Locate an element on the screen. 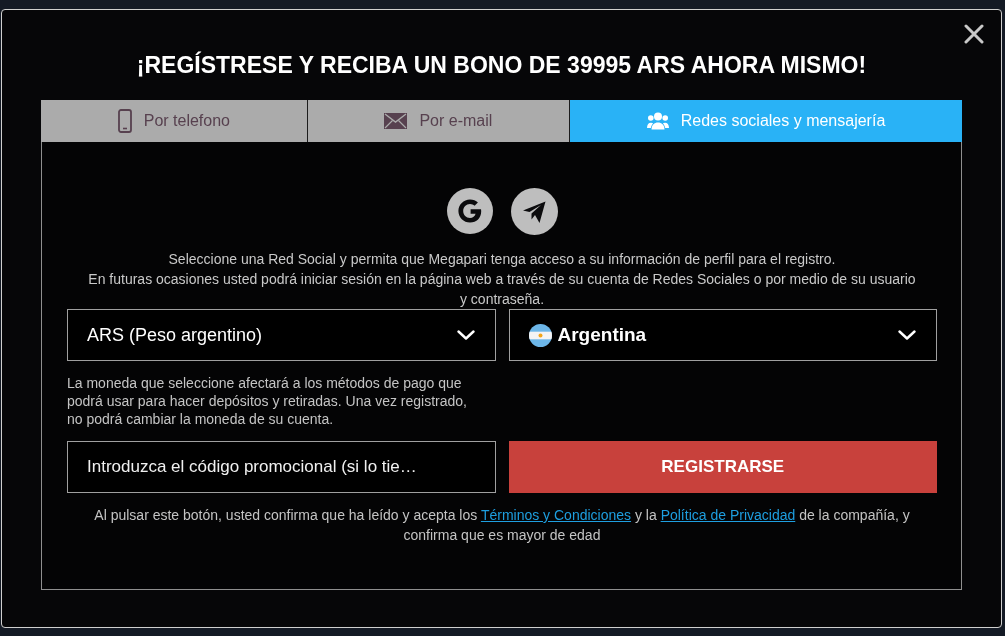 The width and height of the screenshot is (1005, 636). description-text: Seleccione una Red Social y permita que Megapari tenga acceso a su información de perfil para el registro. is located at coordinates (502, 259).